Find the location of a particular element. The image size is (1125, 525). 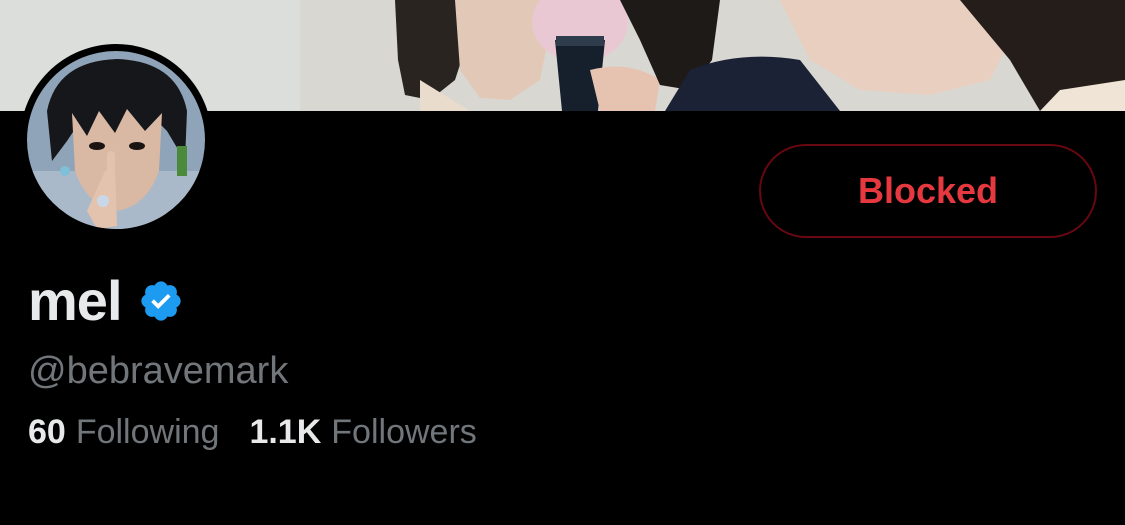

profile-handle: @bebravemark is located at coordinates (158, 371).